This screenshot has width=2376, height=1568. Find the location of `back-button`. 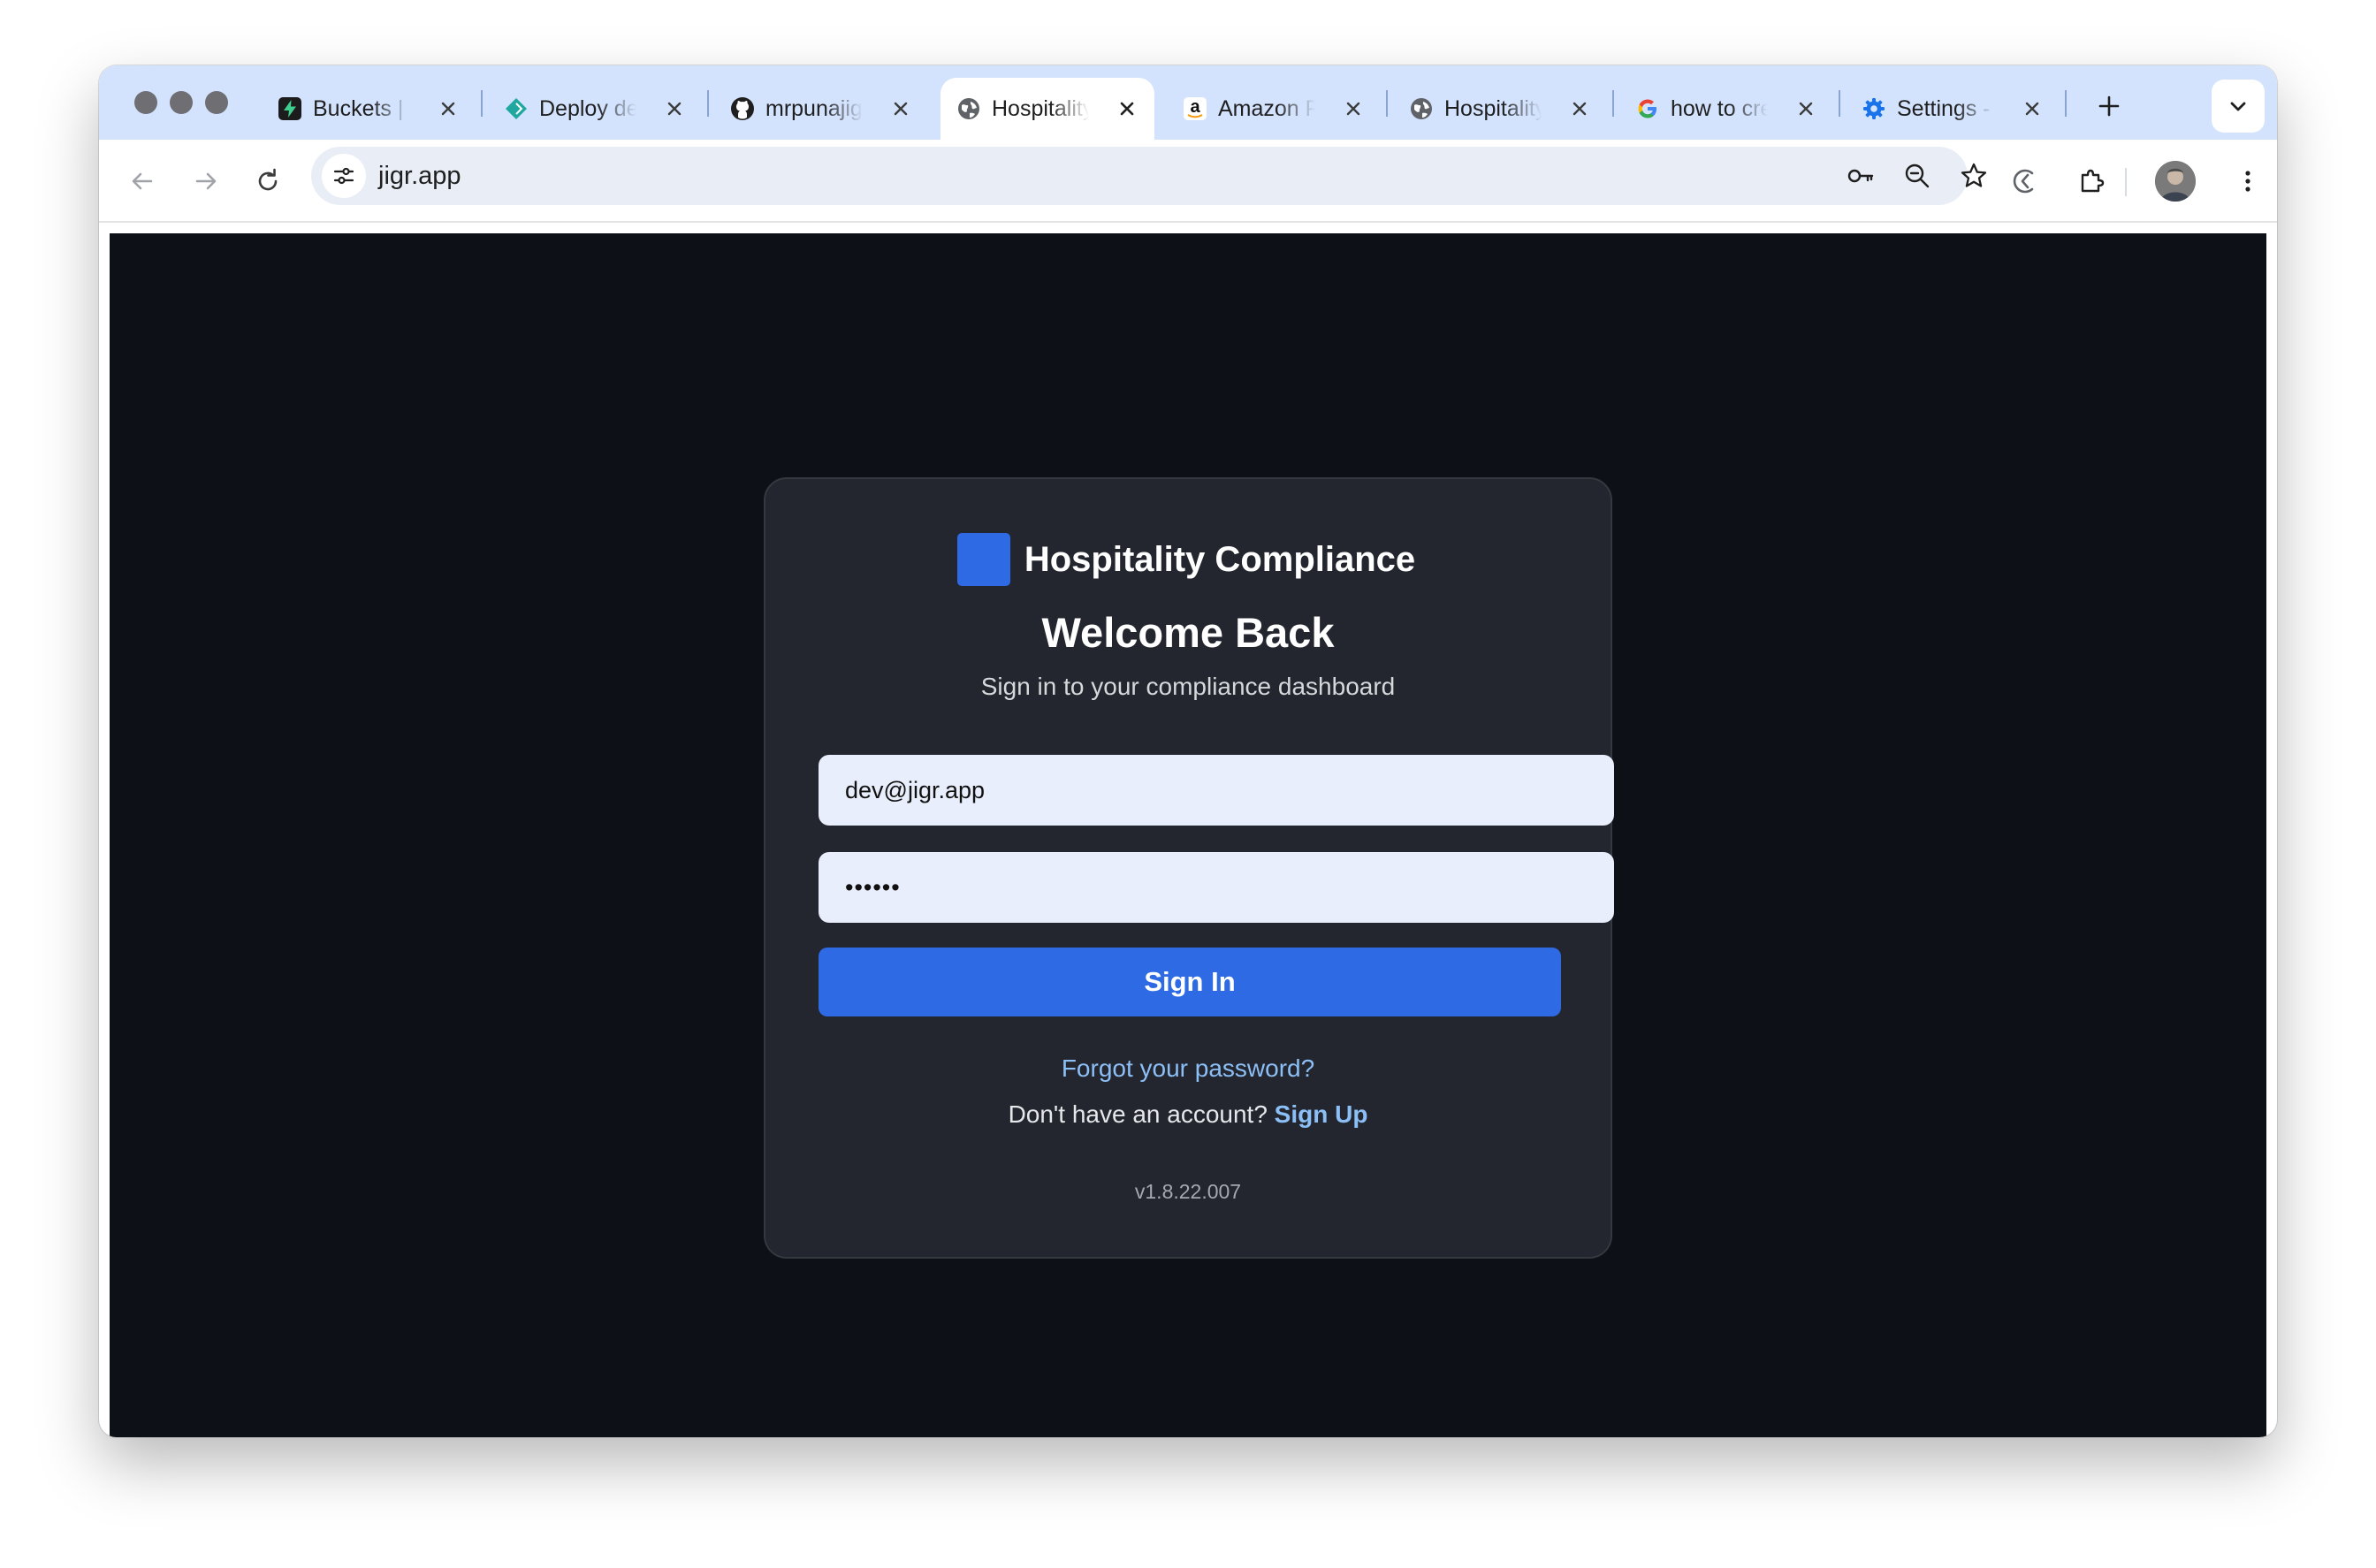

back-button is located at coordinates (142, 181).